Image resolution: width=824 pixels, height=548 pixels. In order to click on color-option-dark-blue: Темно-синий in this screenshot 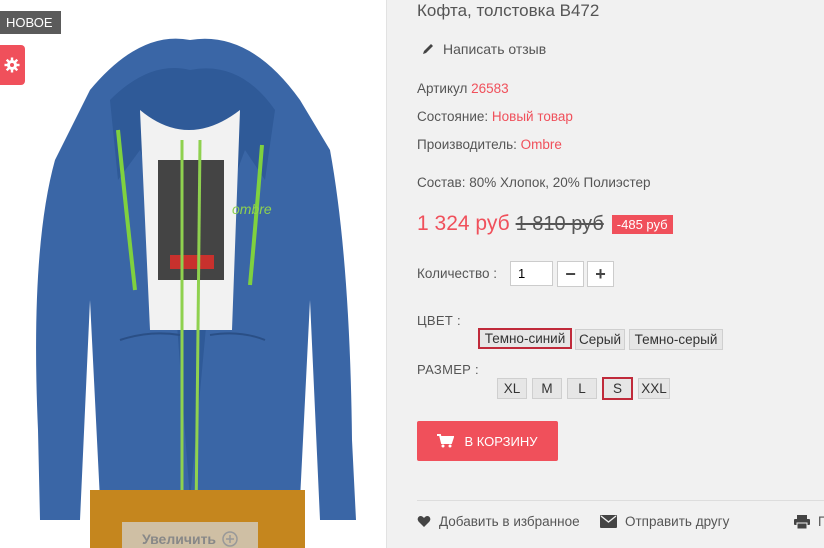, I will do `click(525, 338)`.